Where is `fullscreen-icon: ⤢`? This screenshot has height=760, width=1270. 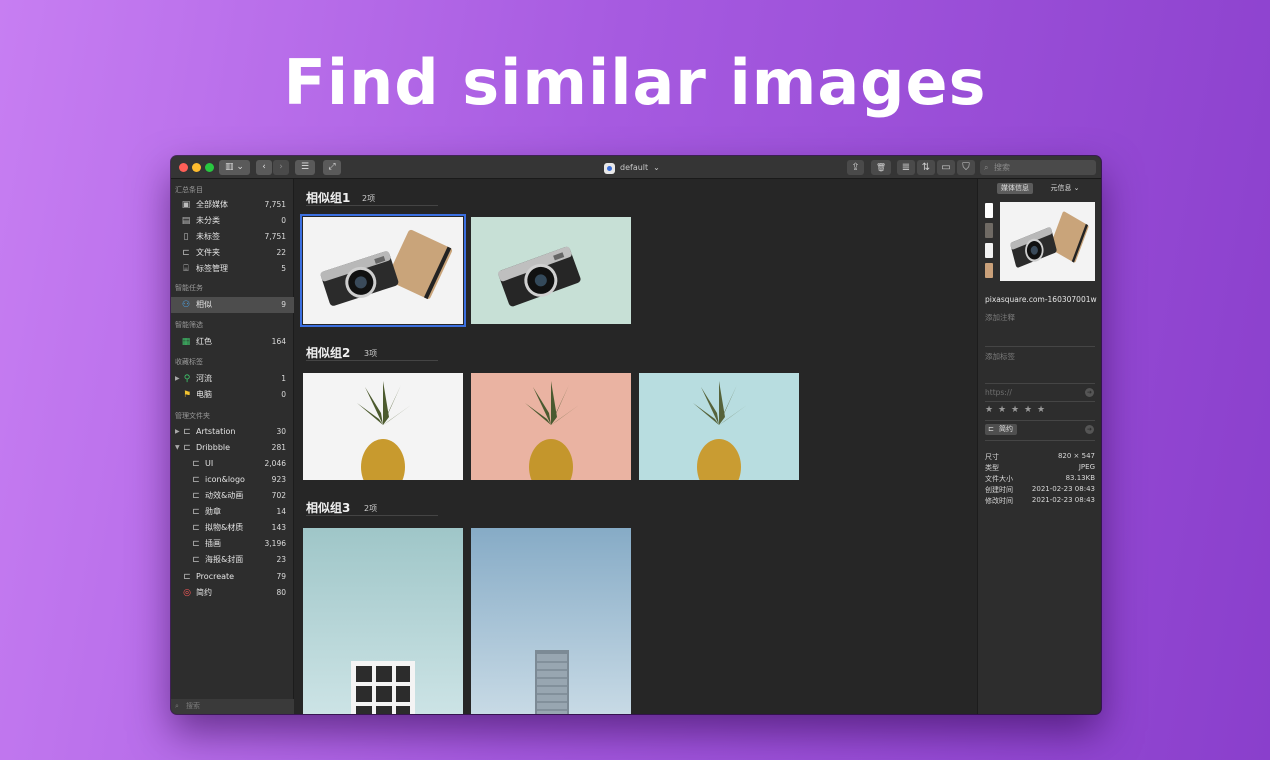
fullscreen-icon: ⤢ is located at coordinates (332, 167).